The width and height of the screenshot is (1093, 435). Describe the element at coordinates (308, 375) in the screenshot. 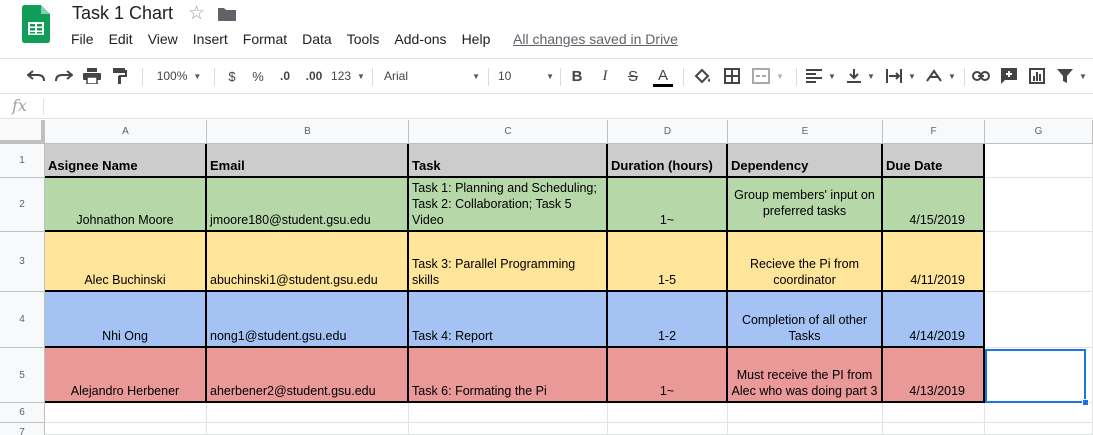

I see `cell-email: aherbener2@student.gsu.edu` at that location.